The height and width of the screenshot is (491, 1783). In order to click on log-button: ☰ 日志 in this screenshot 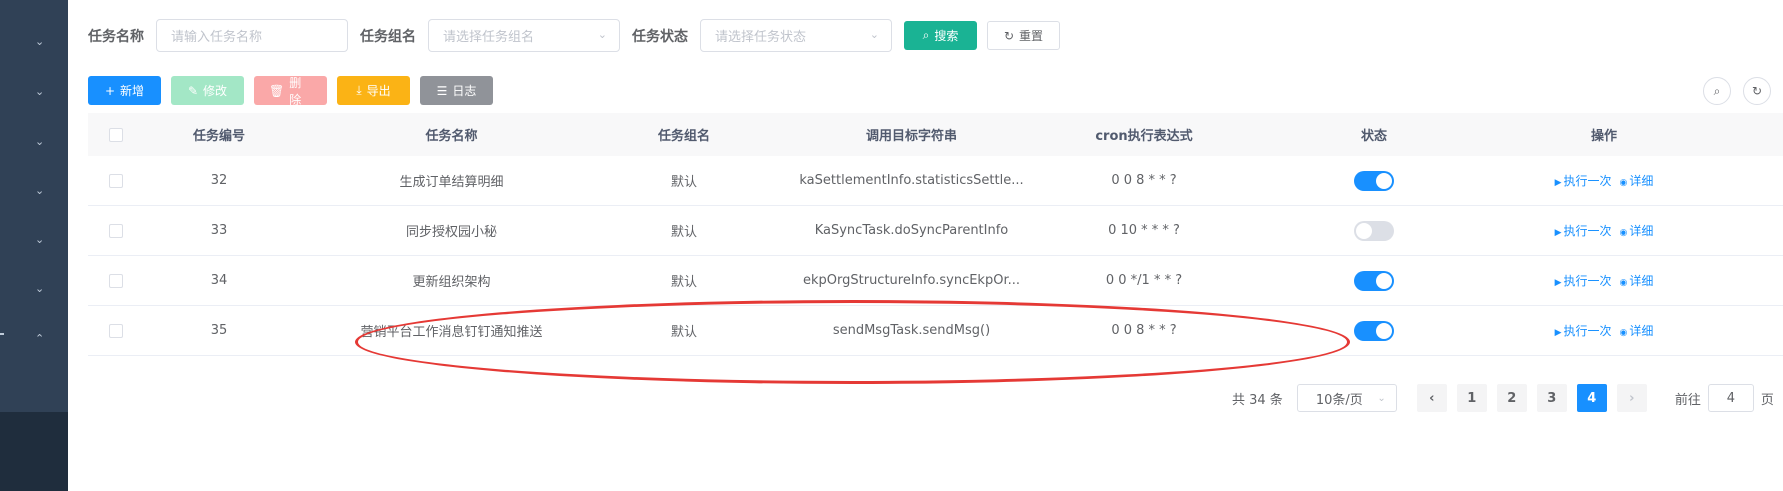, I will do `click(456, 90)`.